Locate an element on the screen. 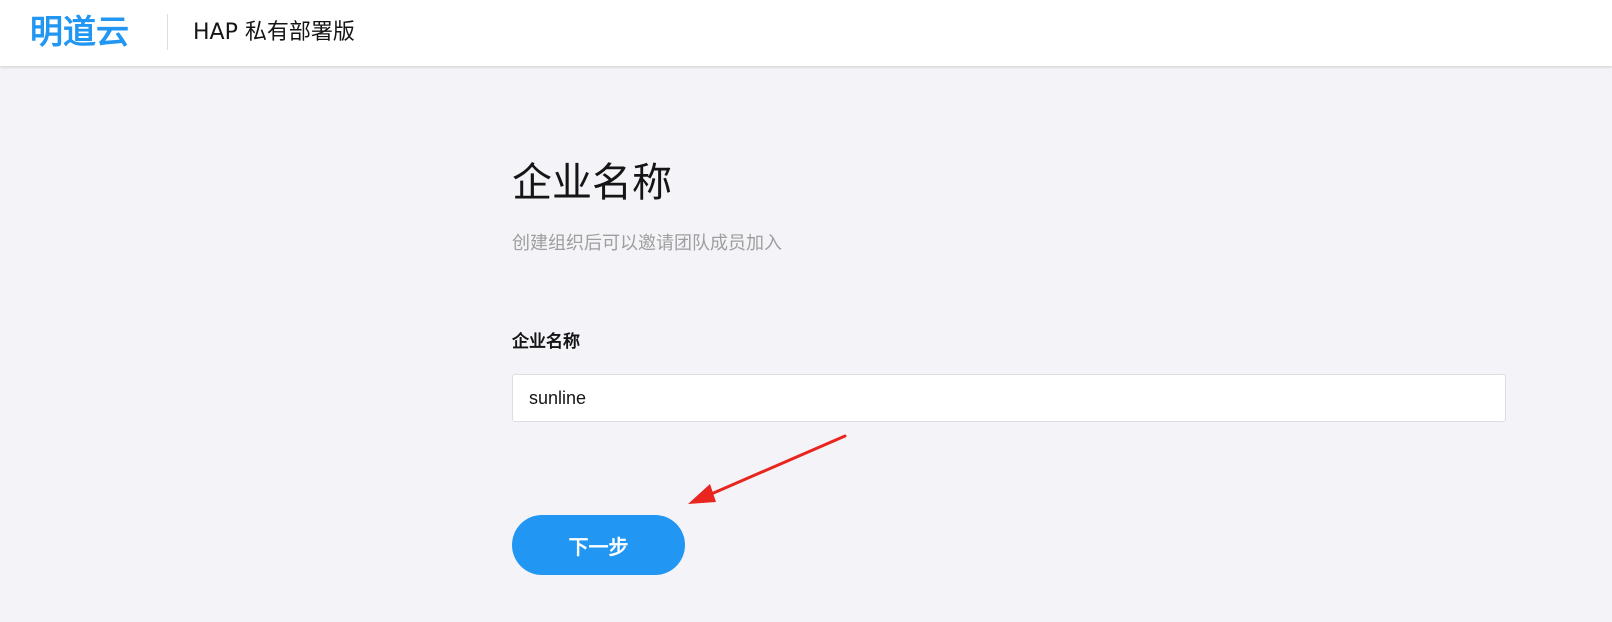 The height and width of the screenshot is (622, 1612). page-title: 企业名称 is located at coordinates (592, 183).